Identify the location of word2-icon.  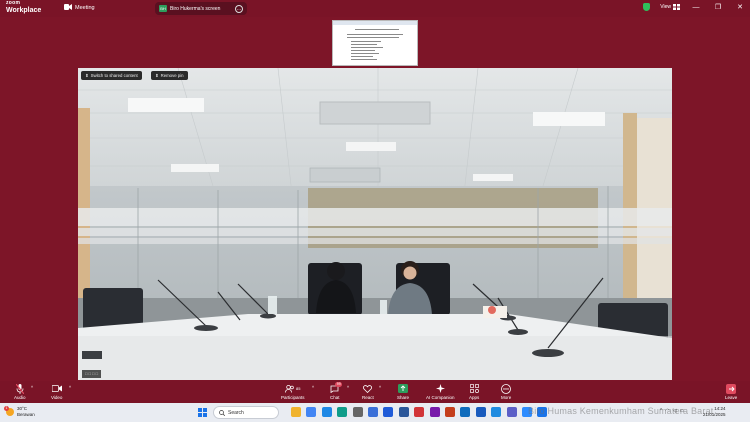
(480, 412).